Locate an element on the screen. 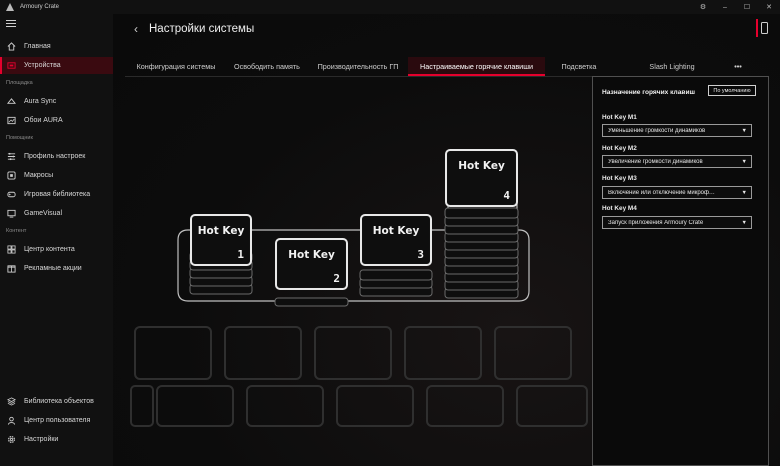 Image resolution: width=780 pixels, height=466 pixels. home-icon is located at coordinates (11, 46).